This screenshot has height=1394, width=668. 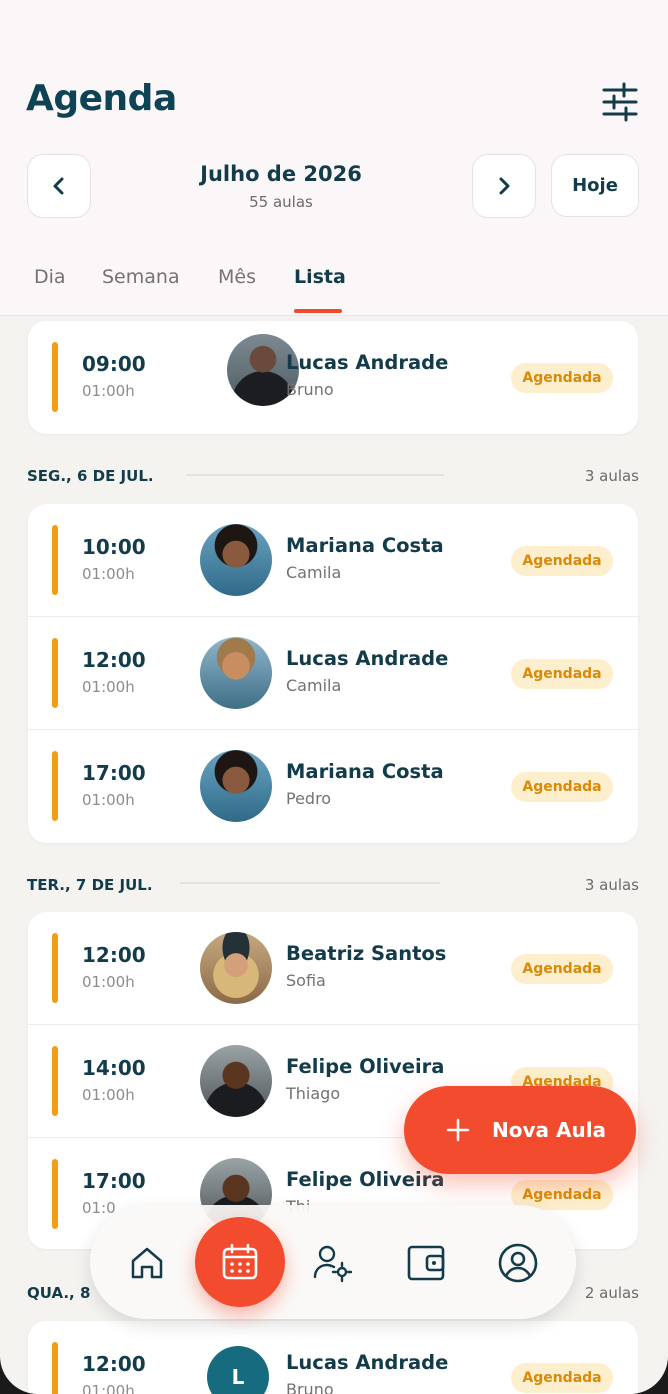 What do you see at coordinates (114, 1068) in the screenshot?
I see `lesson-time: 14:00` at bounding box center [114, 1068].